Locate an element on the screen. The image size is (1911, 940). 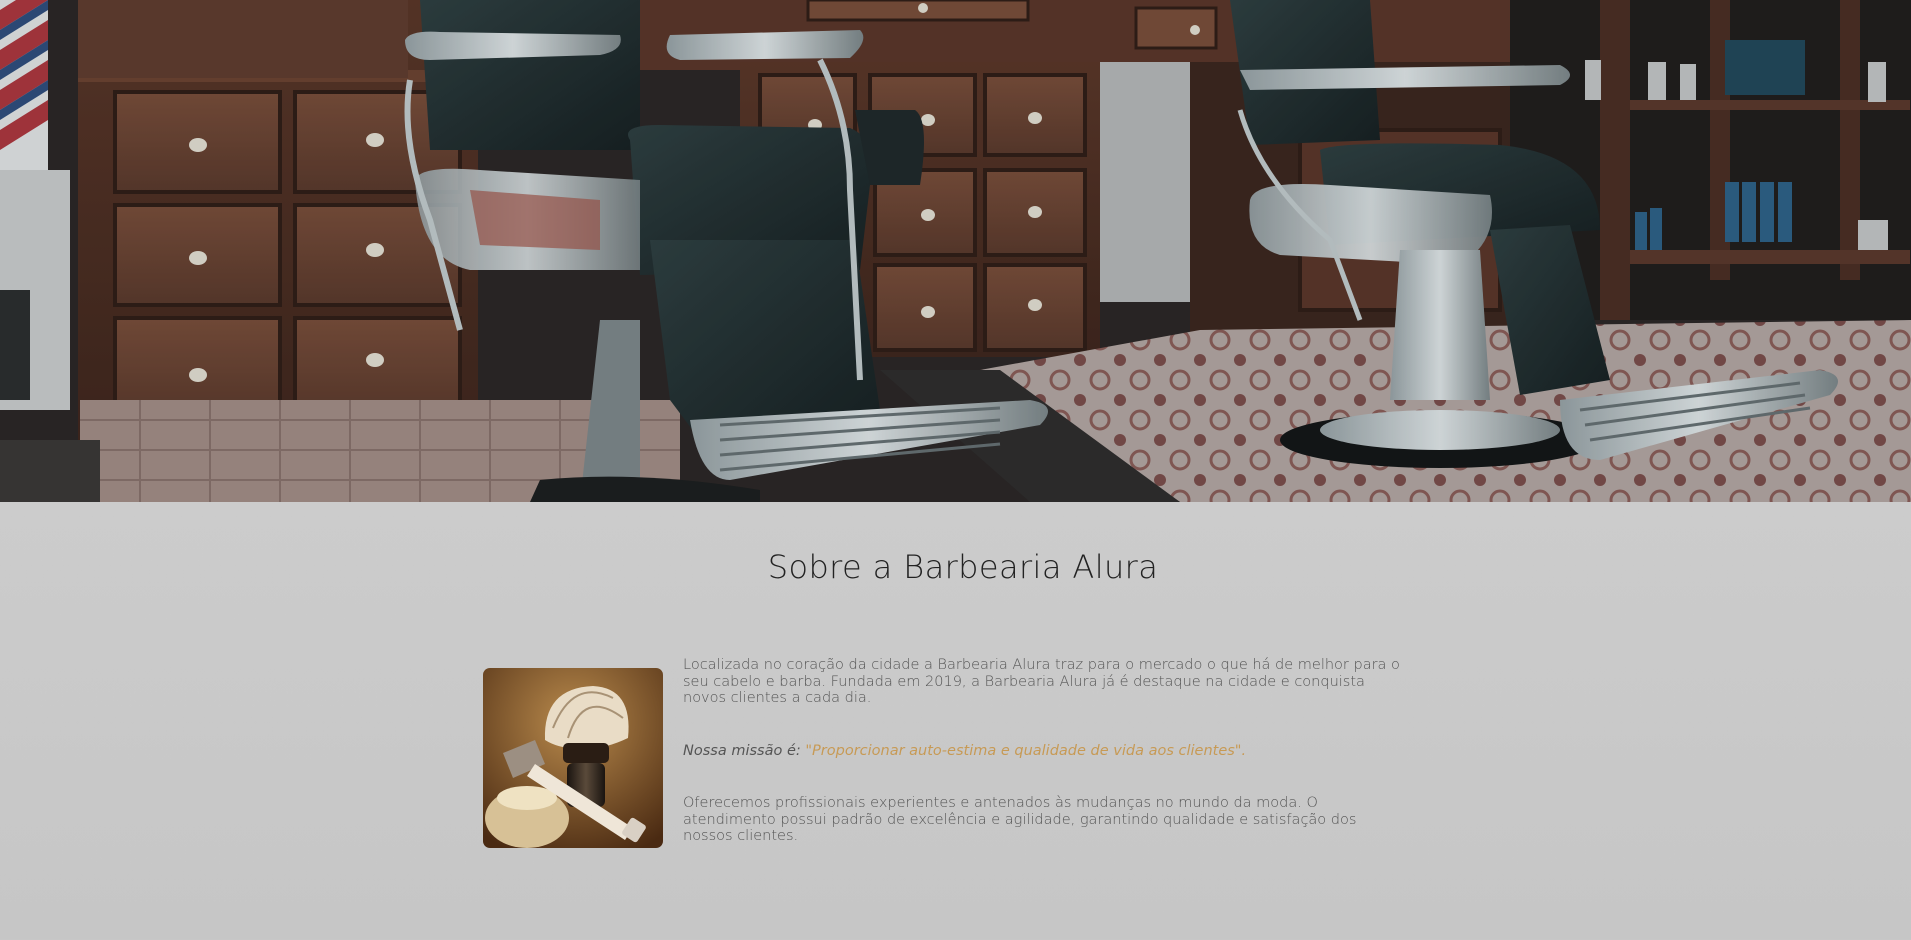
about-photo is located at coordinates (573, 758).